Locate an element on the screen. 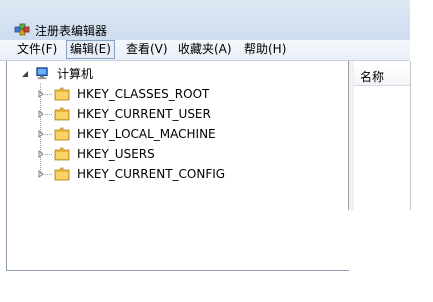 Image resolution: width=433 pixels, height=302 pixels. values-list-pane: 名称 is located at coordinates (382, 135).